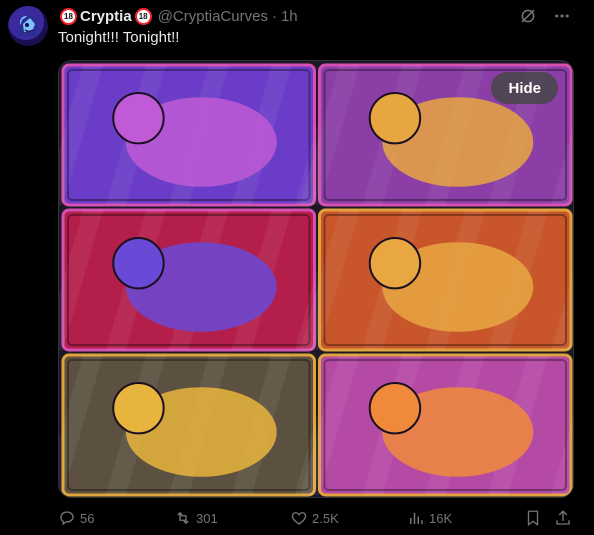  Describe the element at coordinates (68, 16) in the screenshot. I see `adult-badge-left: 18` at that location.